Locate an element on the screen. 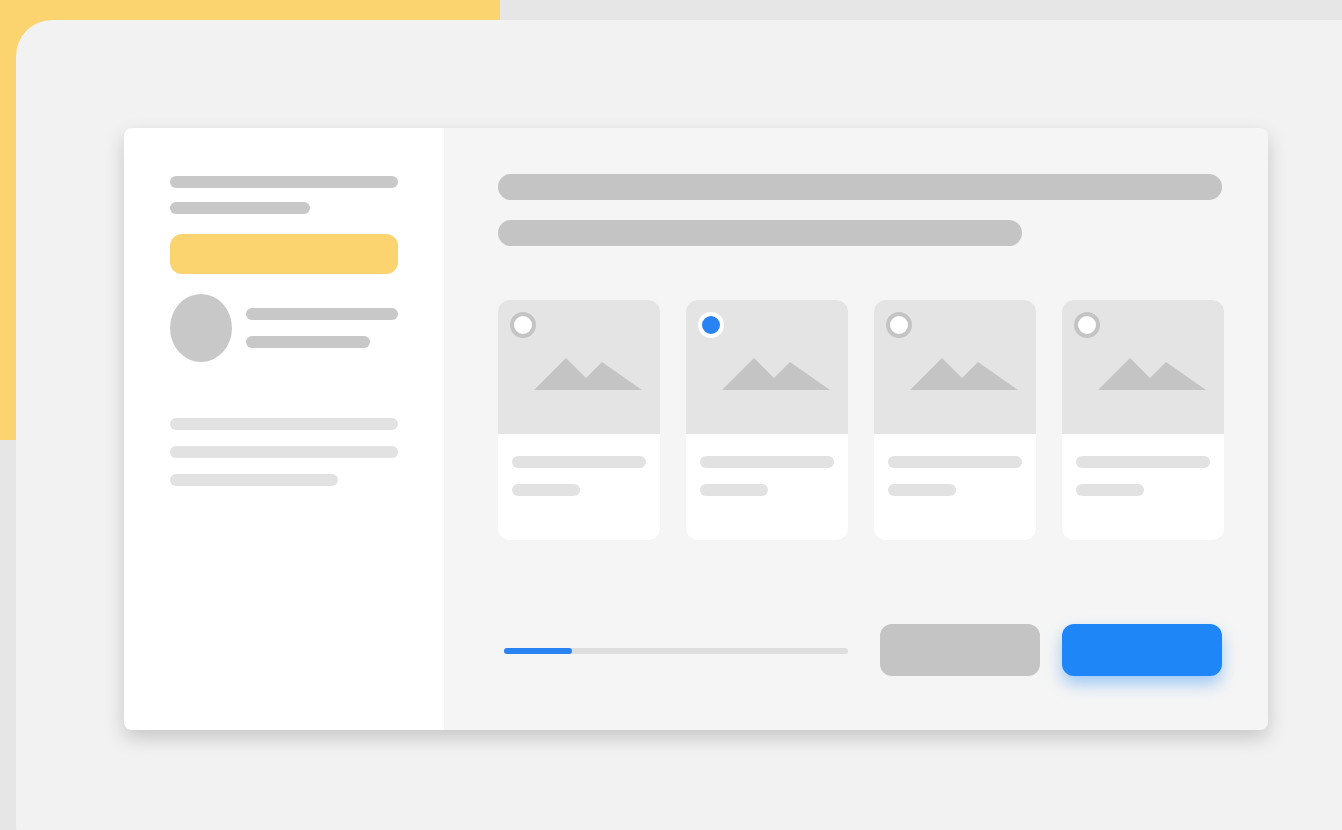  secondary-button is located at coordinates (960, 650).